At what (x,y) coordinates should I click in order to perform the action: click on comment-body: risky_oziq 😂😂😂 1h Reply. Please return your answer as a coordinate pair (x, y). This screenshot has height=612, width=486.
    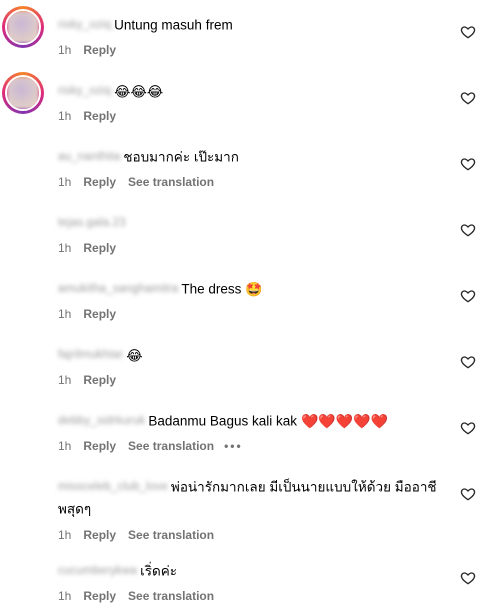
    Looking at the image, I should click on (252, 102).